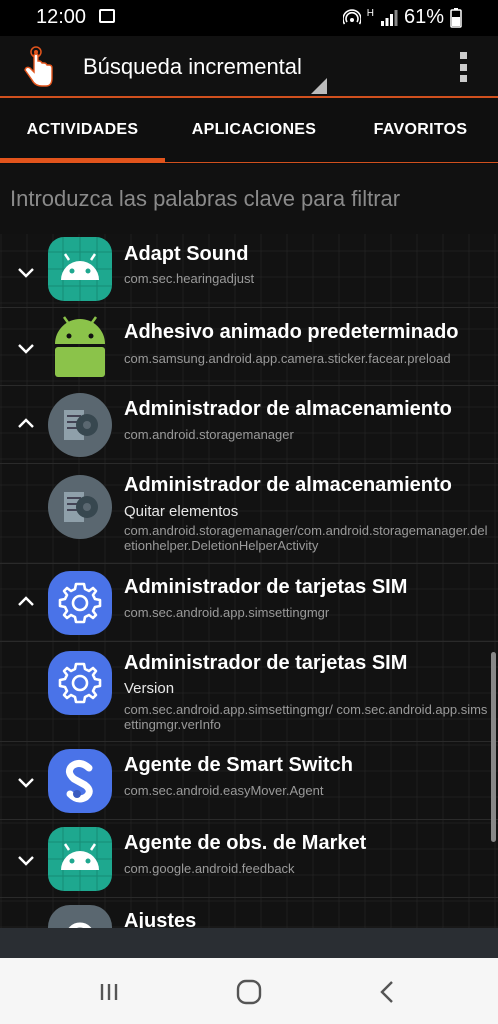  Describe the element at coordinates (245, 199) in the screenshot. I see `search-input` at that location.